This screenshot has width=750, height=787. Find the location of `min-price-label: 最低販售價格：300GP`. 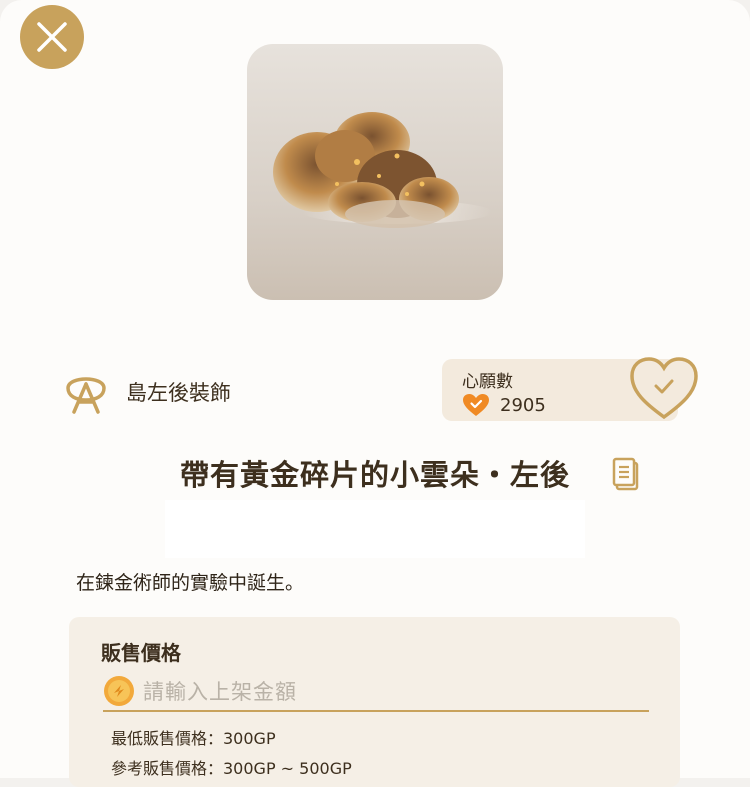

min-price-label: 最低販售價格：300GP is located at coordinates (193, 738).